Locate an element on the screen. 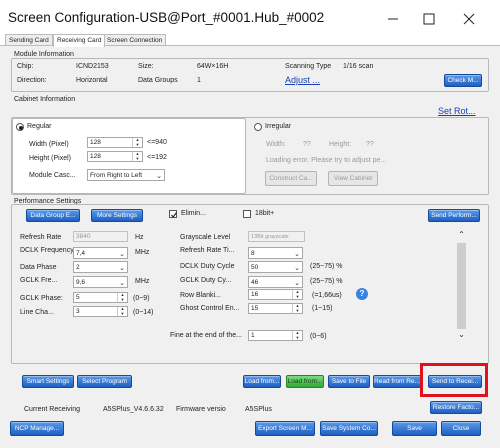 The image size is (500, 448). data-groups-value: 1 is located at coordinates (199, 80).